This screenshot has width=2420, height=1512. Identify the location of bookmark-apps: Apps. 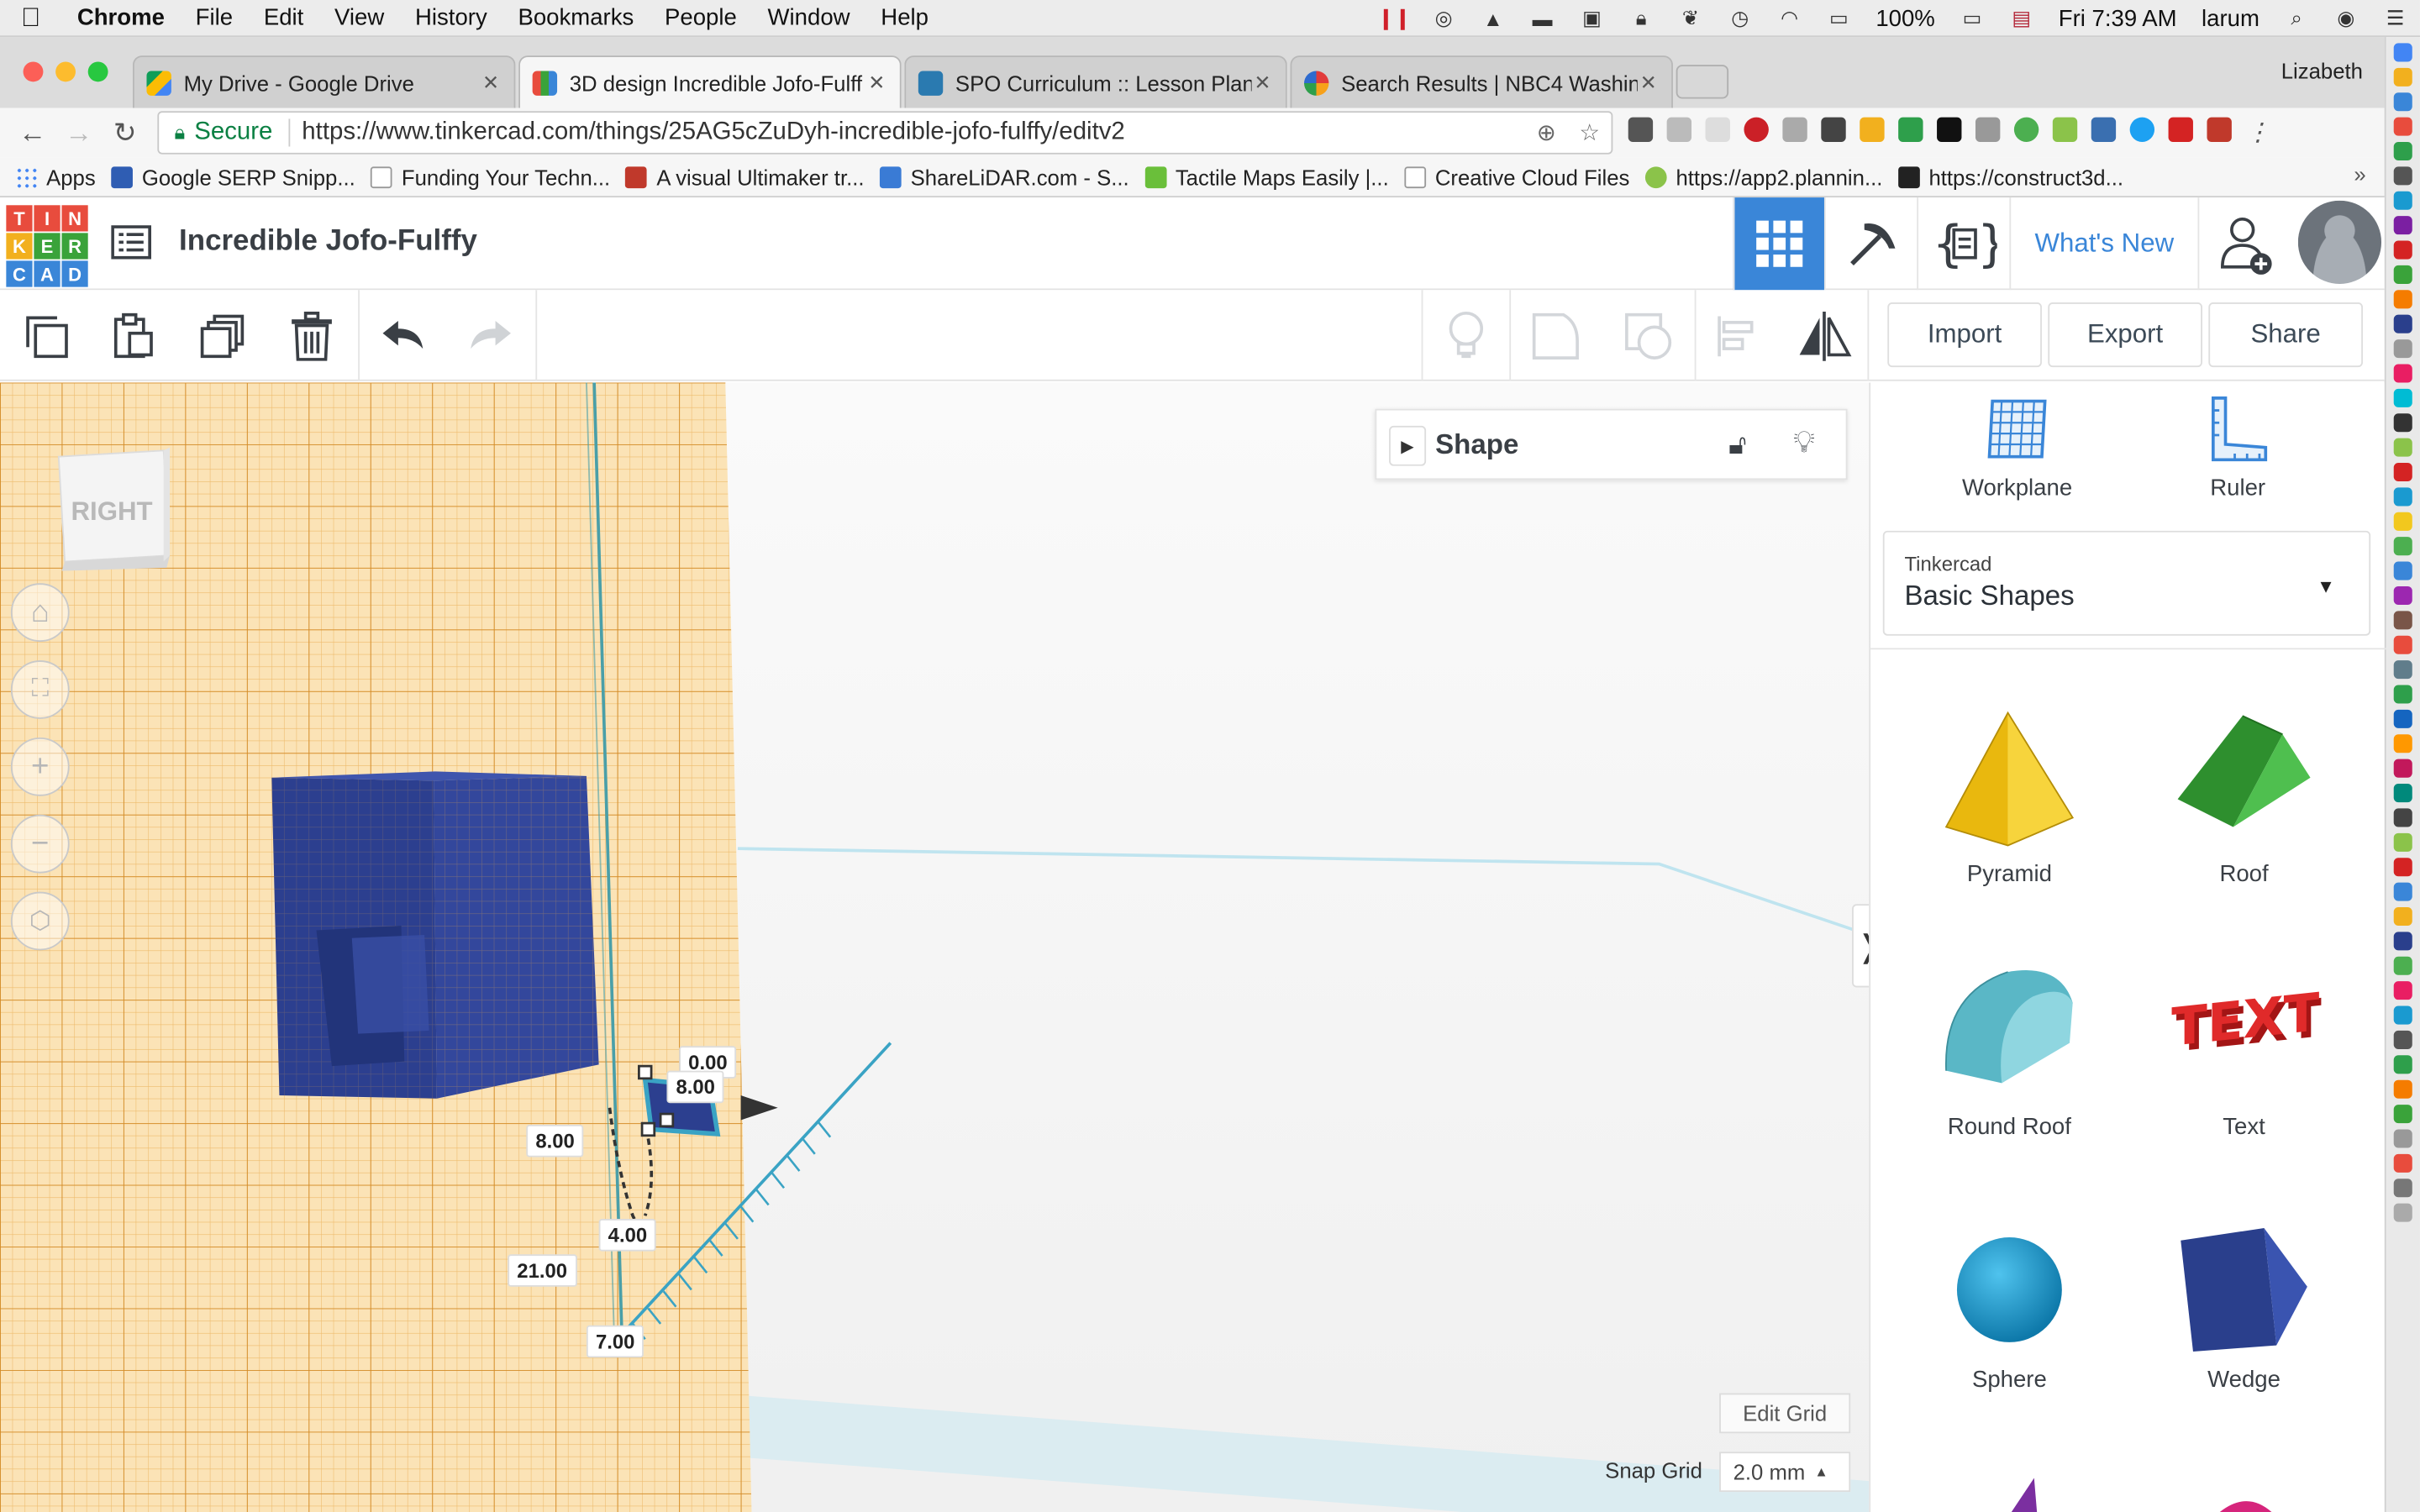
(55, 177).